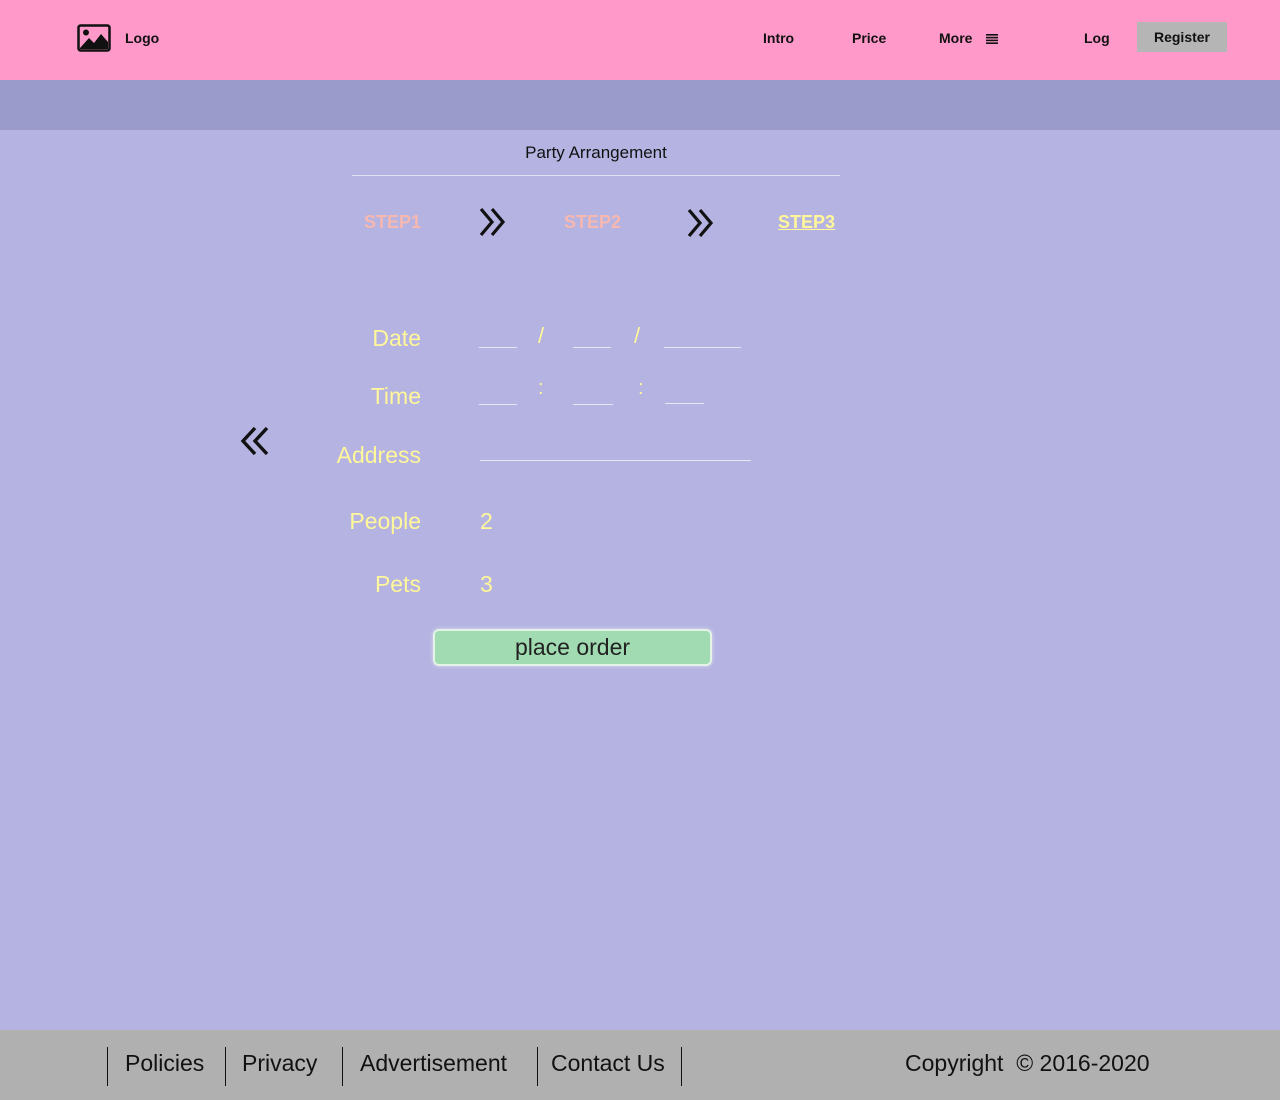 This screenshot has height=1100, width=1280. I want to click on people-label: People, so click(385, 521).